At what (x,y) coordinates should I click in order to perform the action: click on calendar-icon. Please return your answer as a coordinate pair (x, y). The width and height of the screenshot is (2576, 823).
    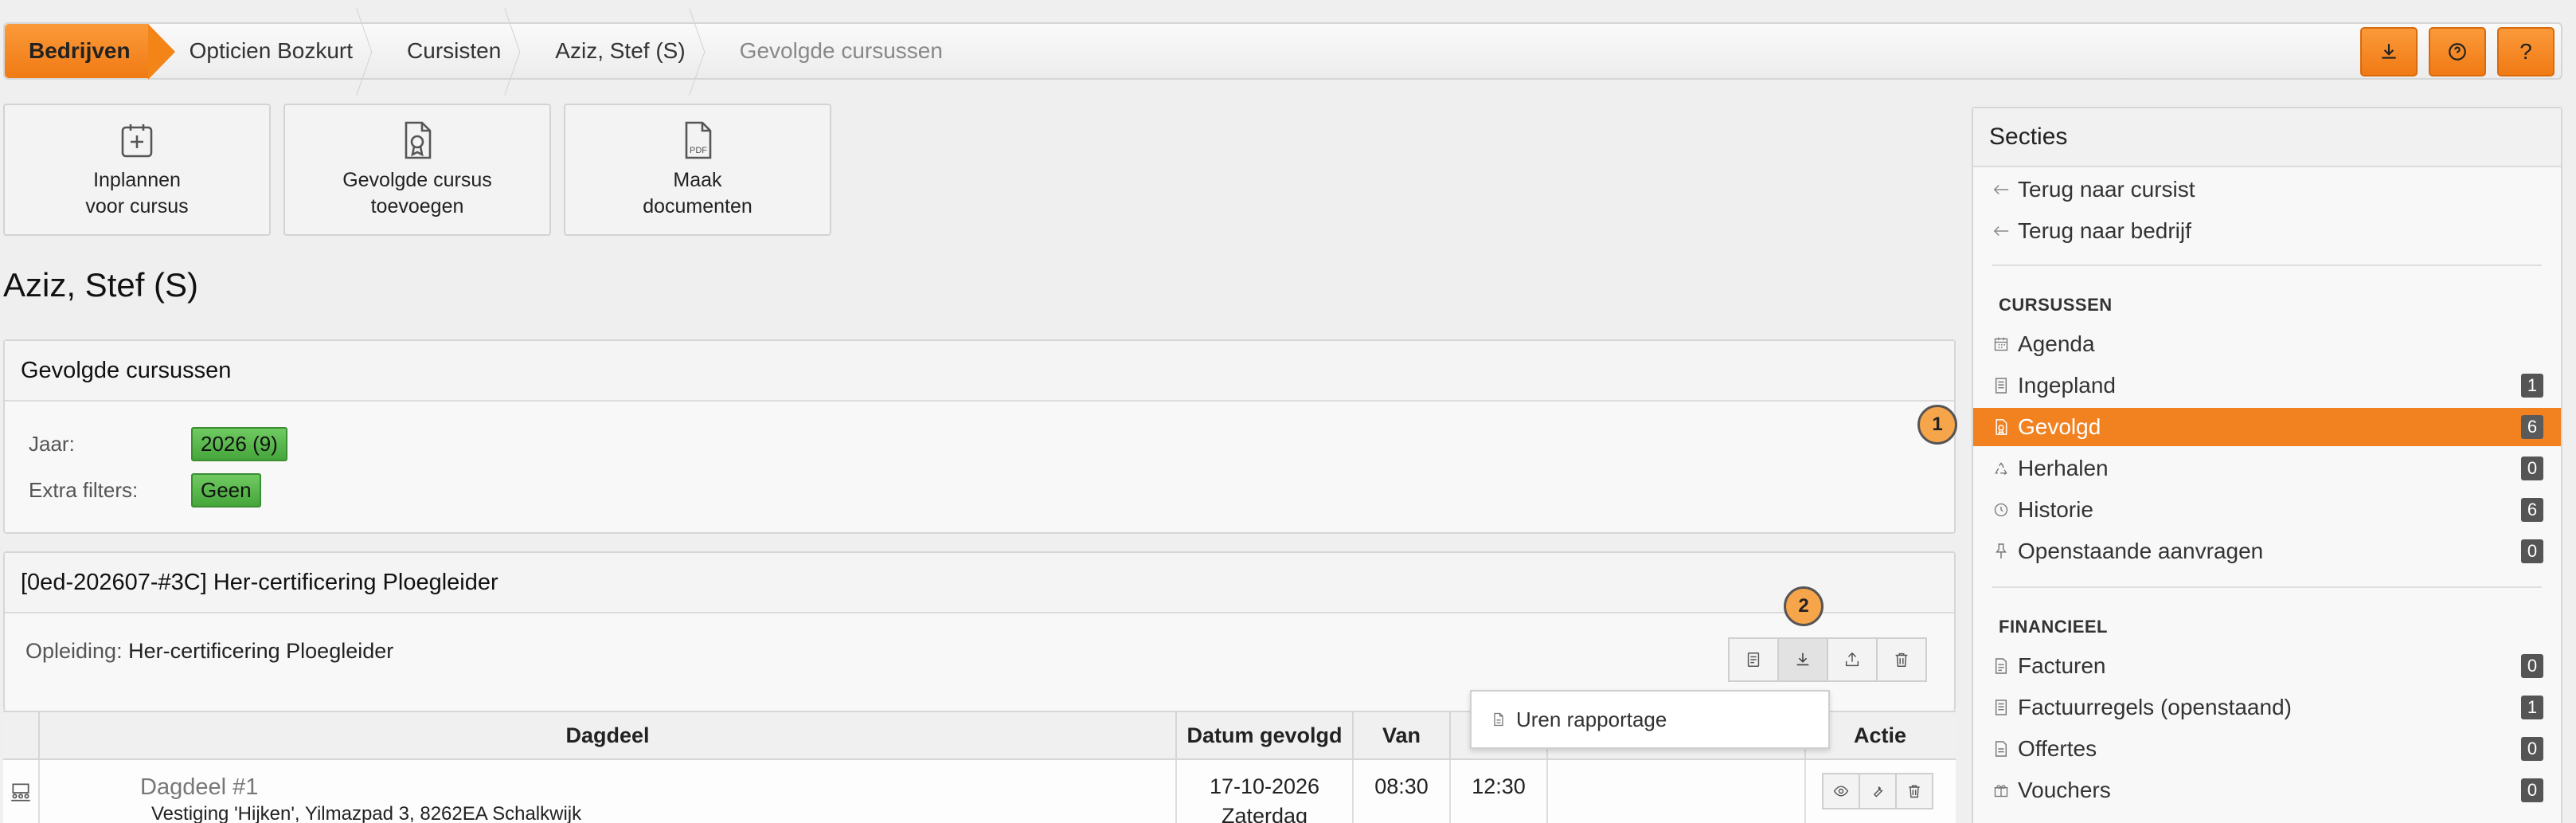
    Looking at the image, I should click on (2001, 344).